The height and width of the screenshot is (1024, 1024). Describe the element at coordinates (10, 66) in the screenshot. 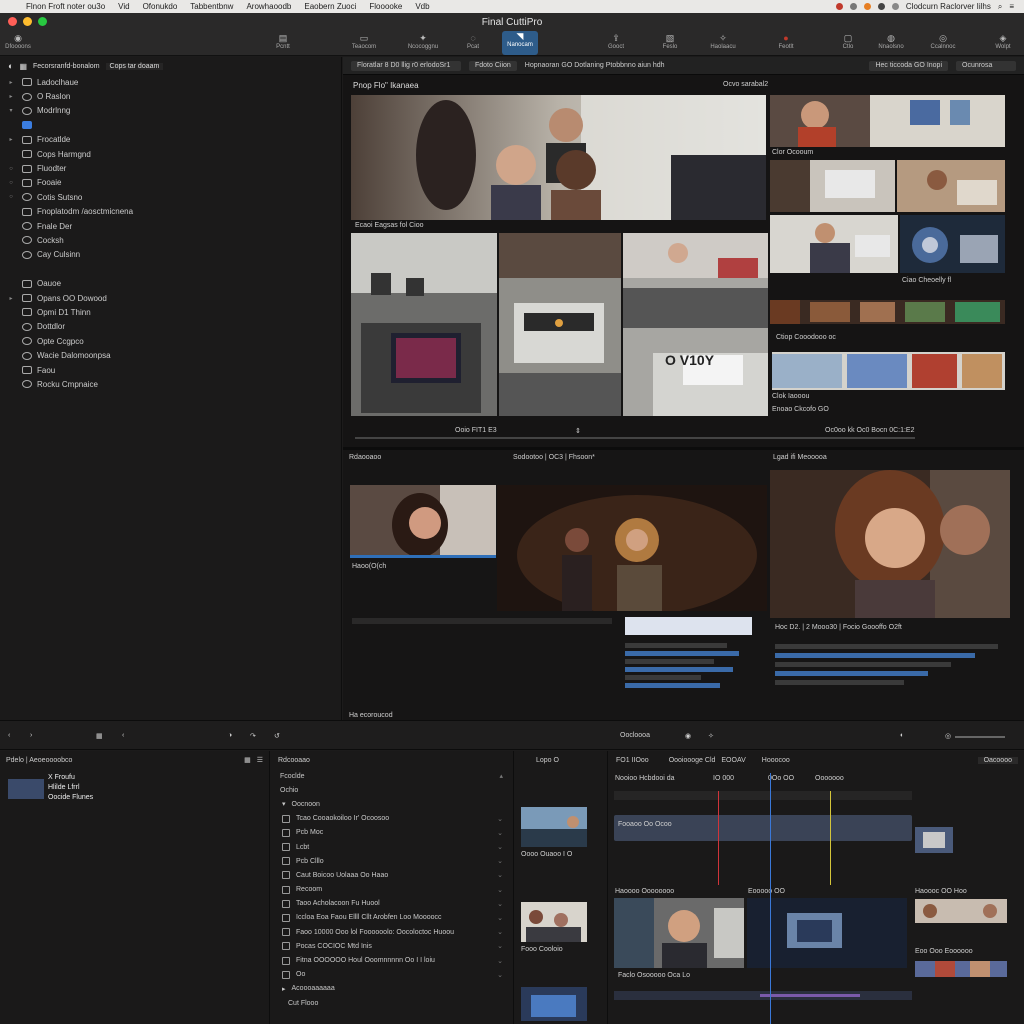

I see `sidebar-toggle-icon: ◐` at that location.